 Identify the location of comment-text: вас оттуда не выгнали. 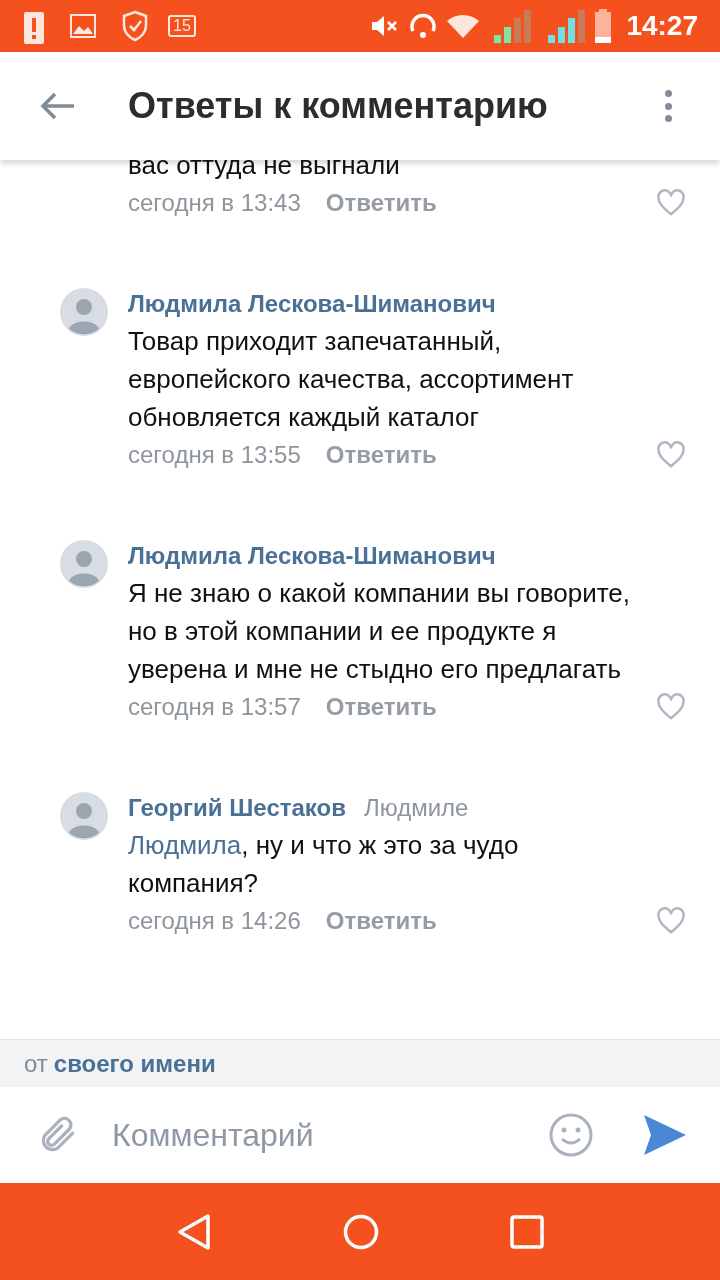
(264, 171).